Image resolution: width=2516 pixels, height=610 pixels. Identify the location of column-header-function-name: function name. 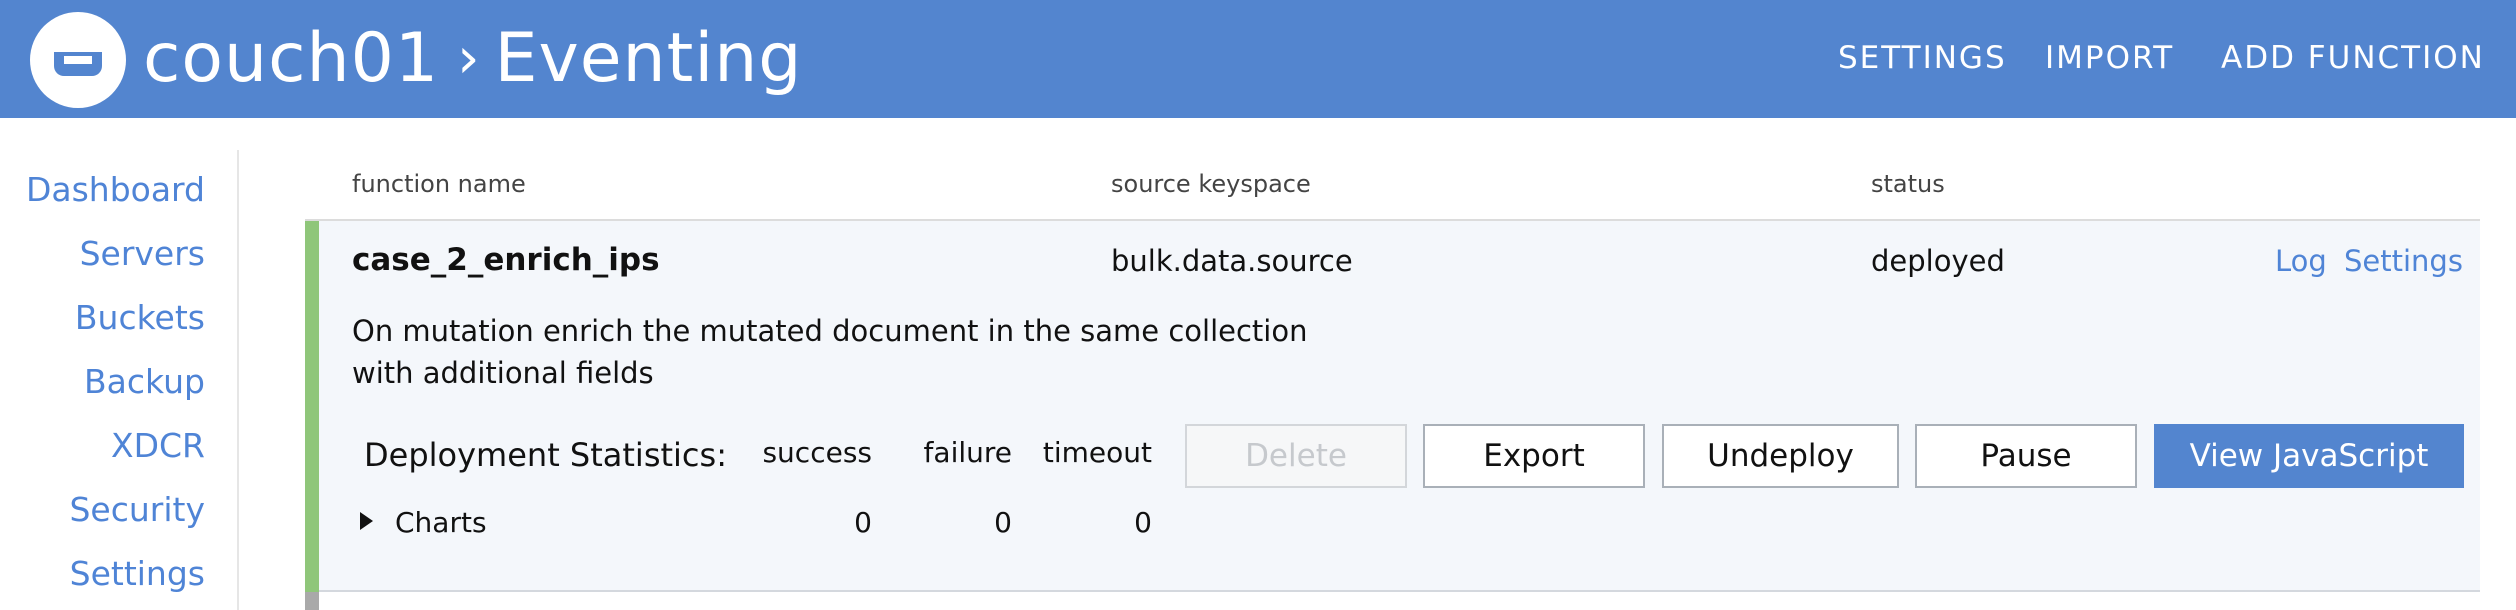
(439, 184).